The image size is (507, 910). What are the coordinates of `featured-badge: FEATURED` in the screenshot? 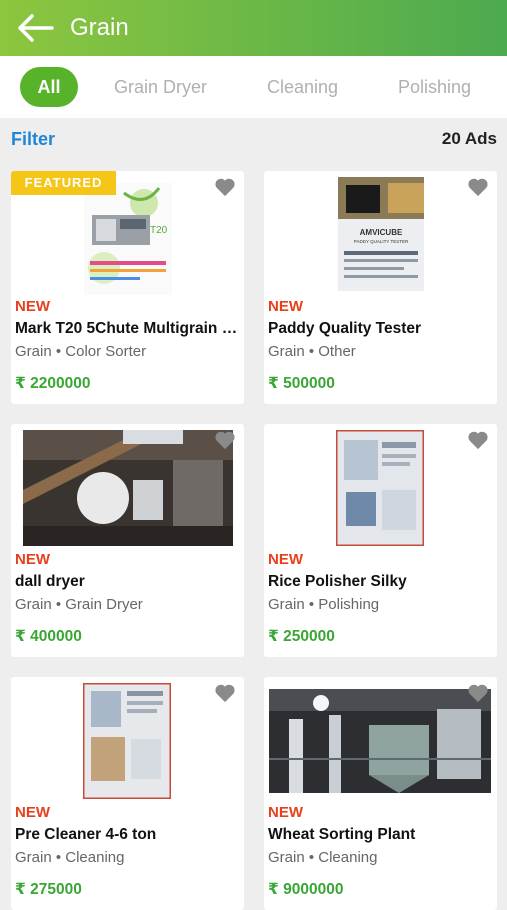 It's located at (63, 183).